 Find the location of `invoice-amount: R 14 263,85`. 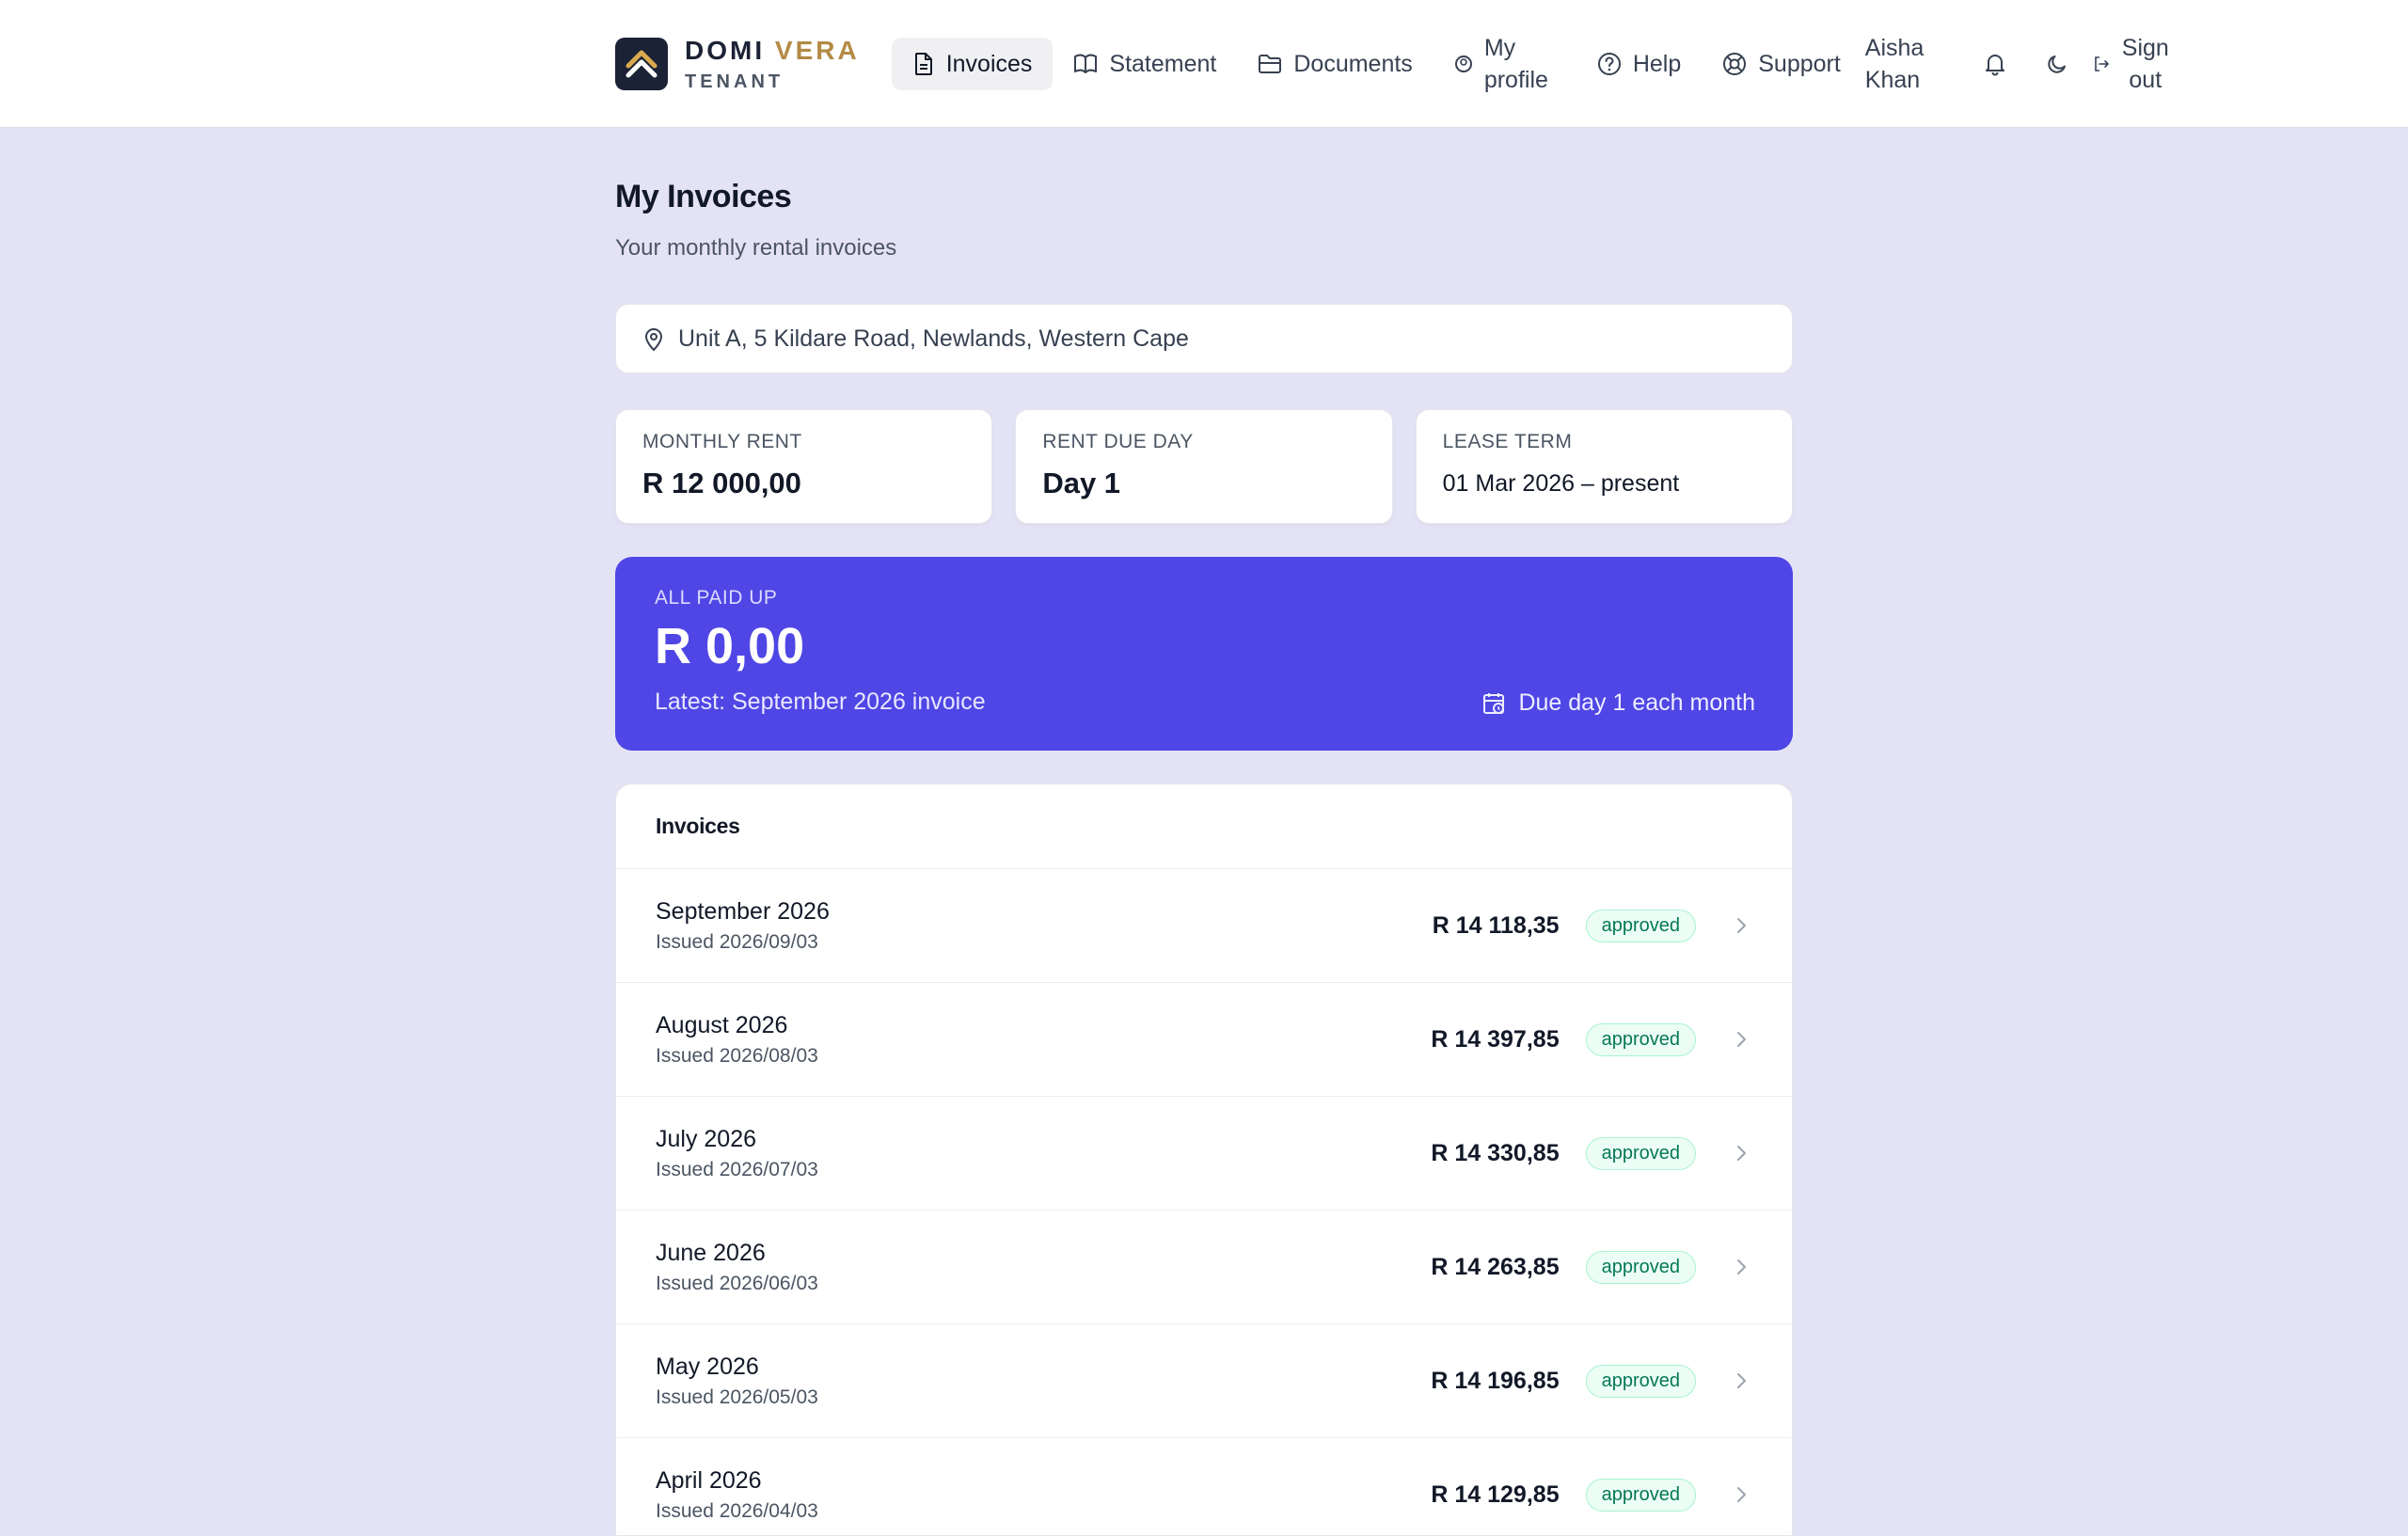

invoice-amount: R 14 263,85 is located at coordinates (1495, 1267).